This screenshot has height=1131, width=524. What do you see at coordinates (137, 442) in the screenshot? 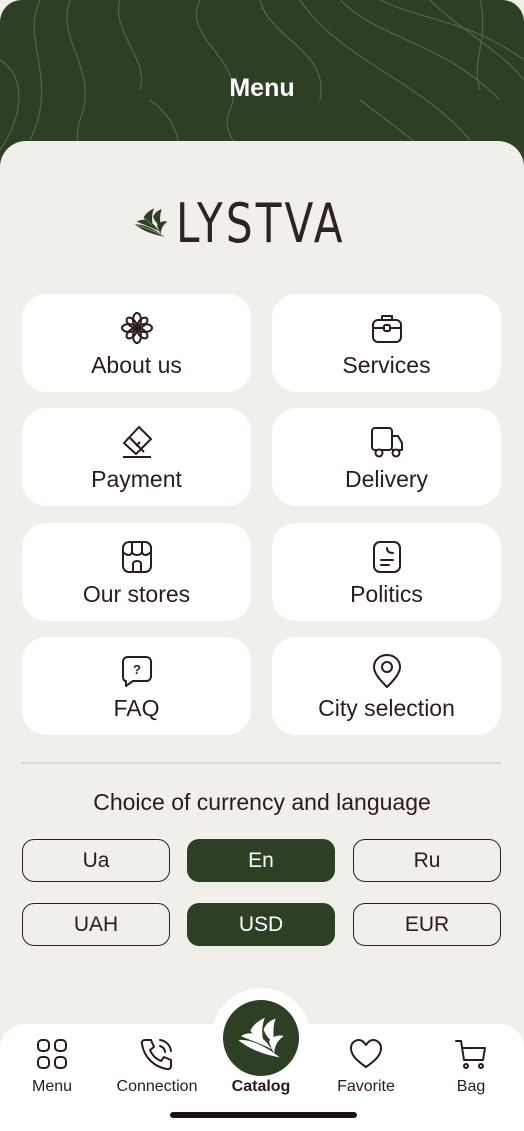
I see `card-icon` at bounding box center [137, 442].